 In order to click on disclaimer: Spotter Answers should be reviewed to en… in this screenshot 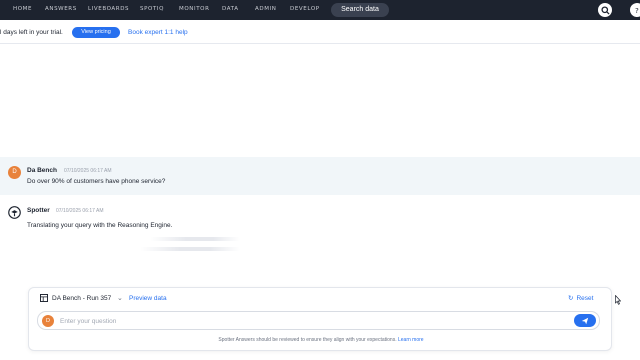, I will do `click(321, 340)`.